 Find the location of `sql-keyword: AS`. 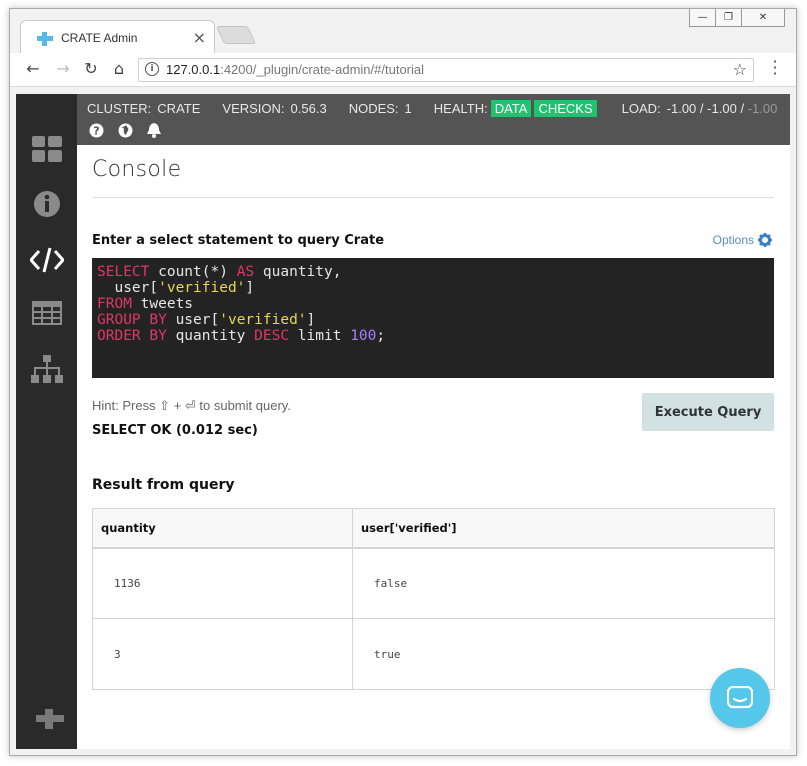

sql-keyword: AS is located at coordinates (245, 272).